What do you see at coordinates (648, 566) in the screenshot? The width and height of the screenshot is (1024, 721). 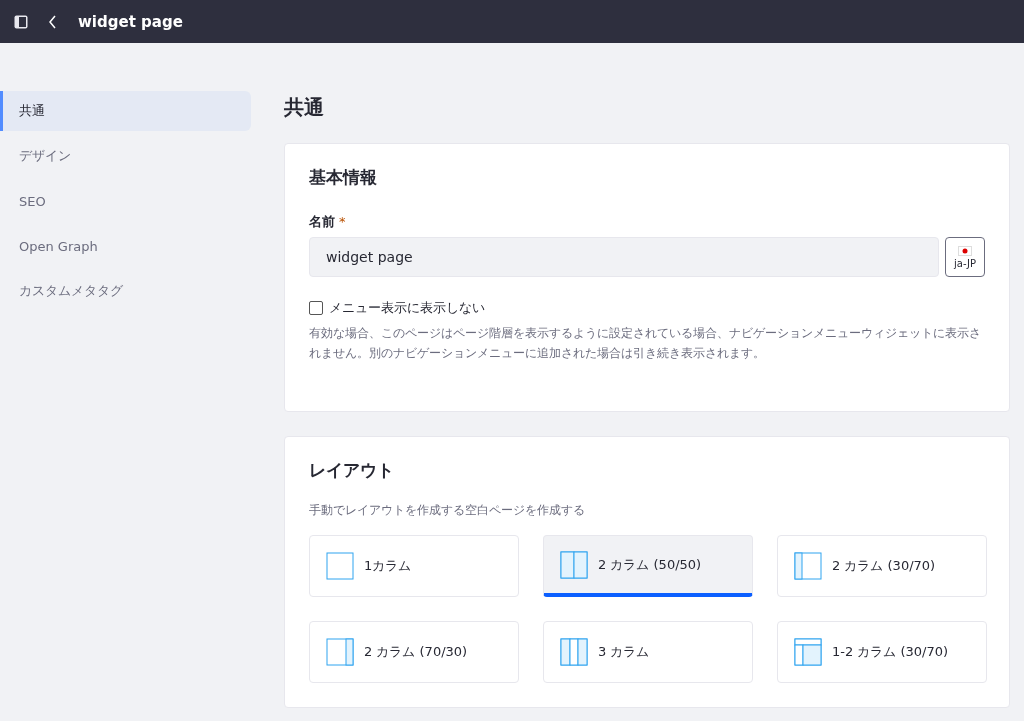 I see `layout-option: 2 カラム (50/50)` at bounding box center [648, 566].